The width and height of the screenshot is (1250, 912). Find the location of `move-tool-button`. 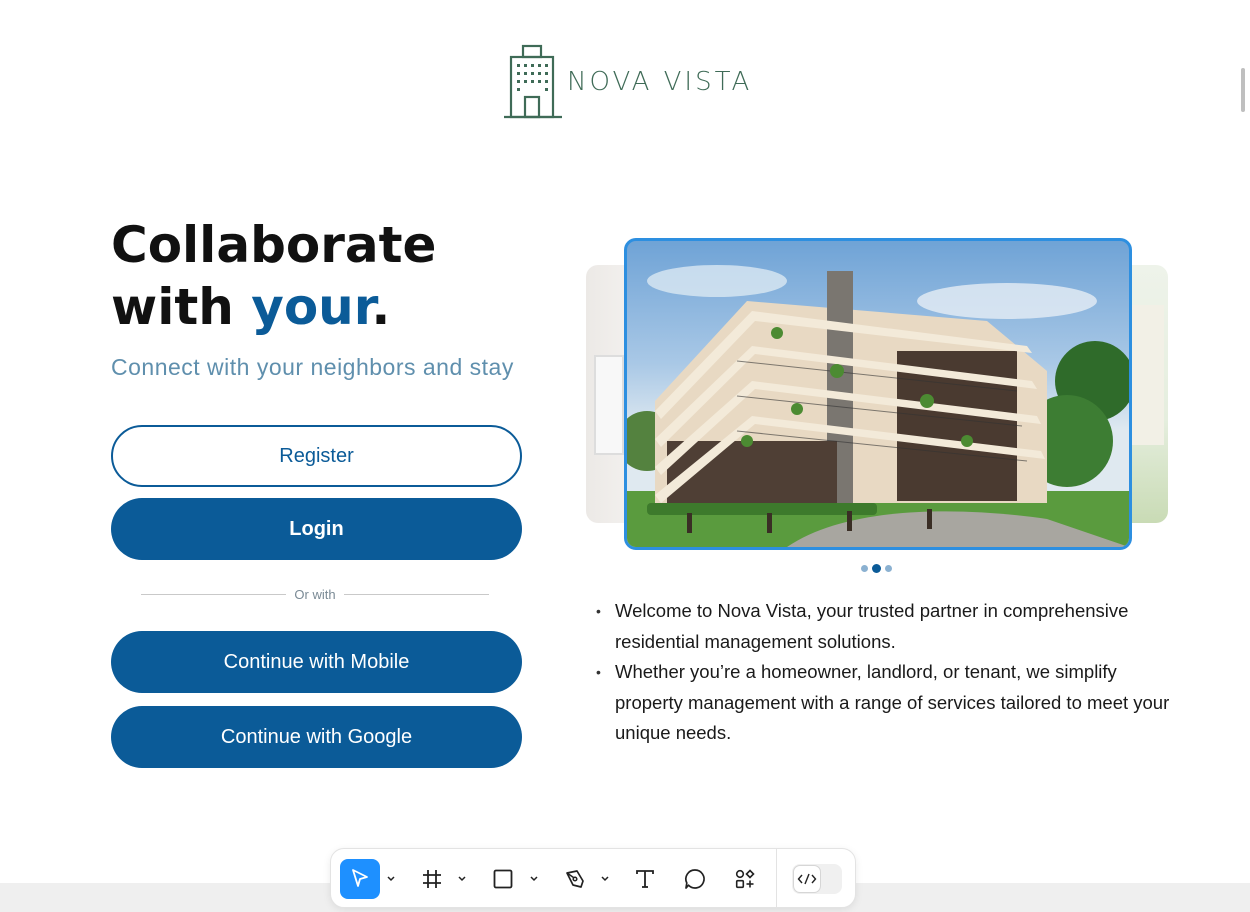

move-tool-button is located at coordinates (360, 879).